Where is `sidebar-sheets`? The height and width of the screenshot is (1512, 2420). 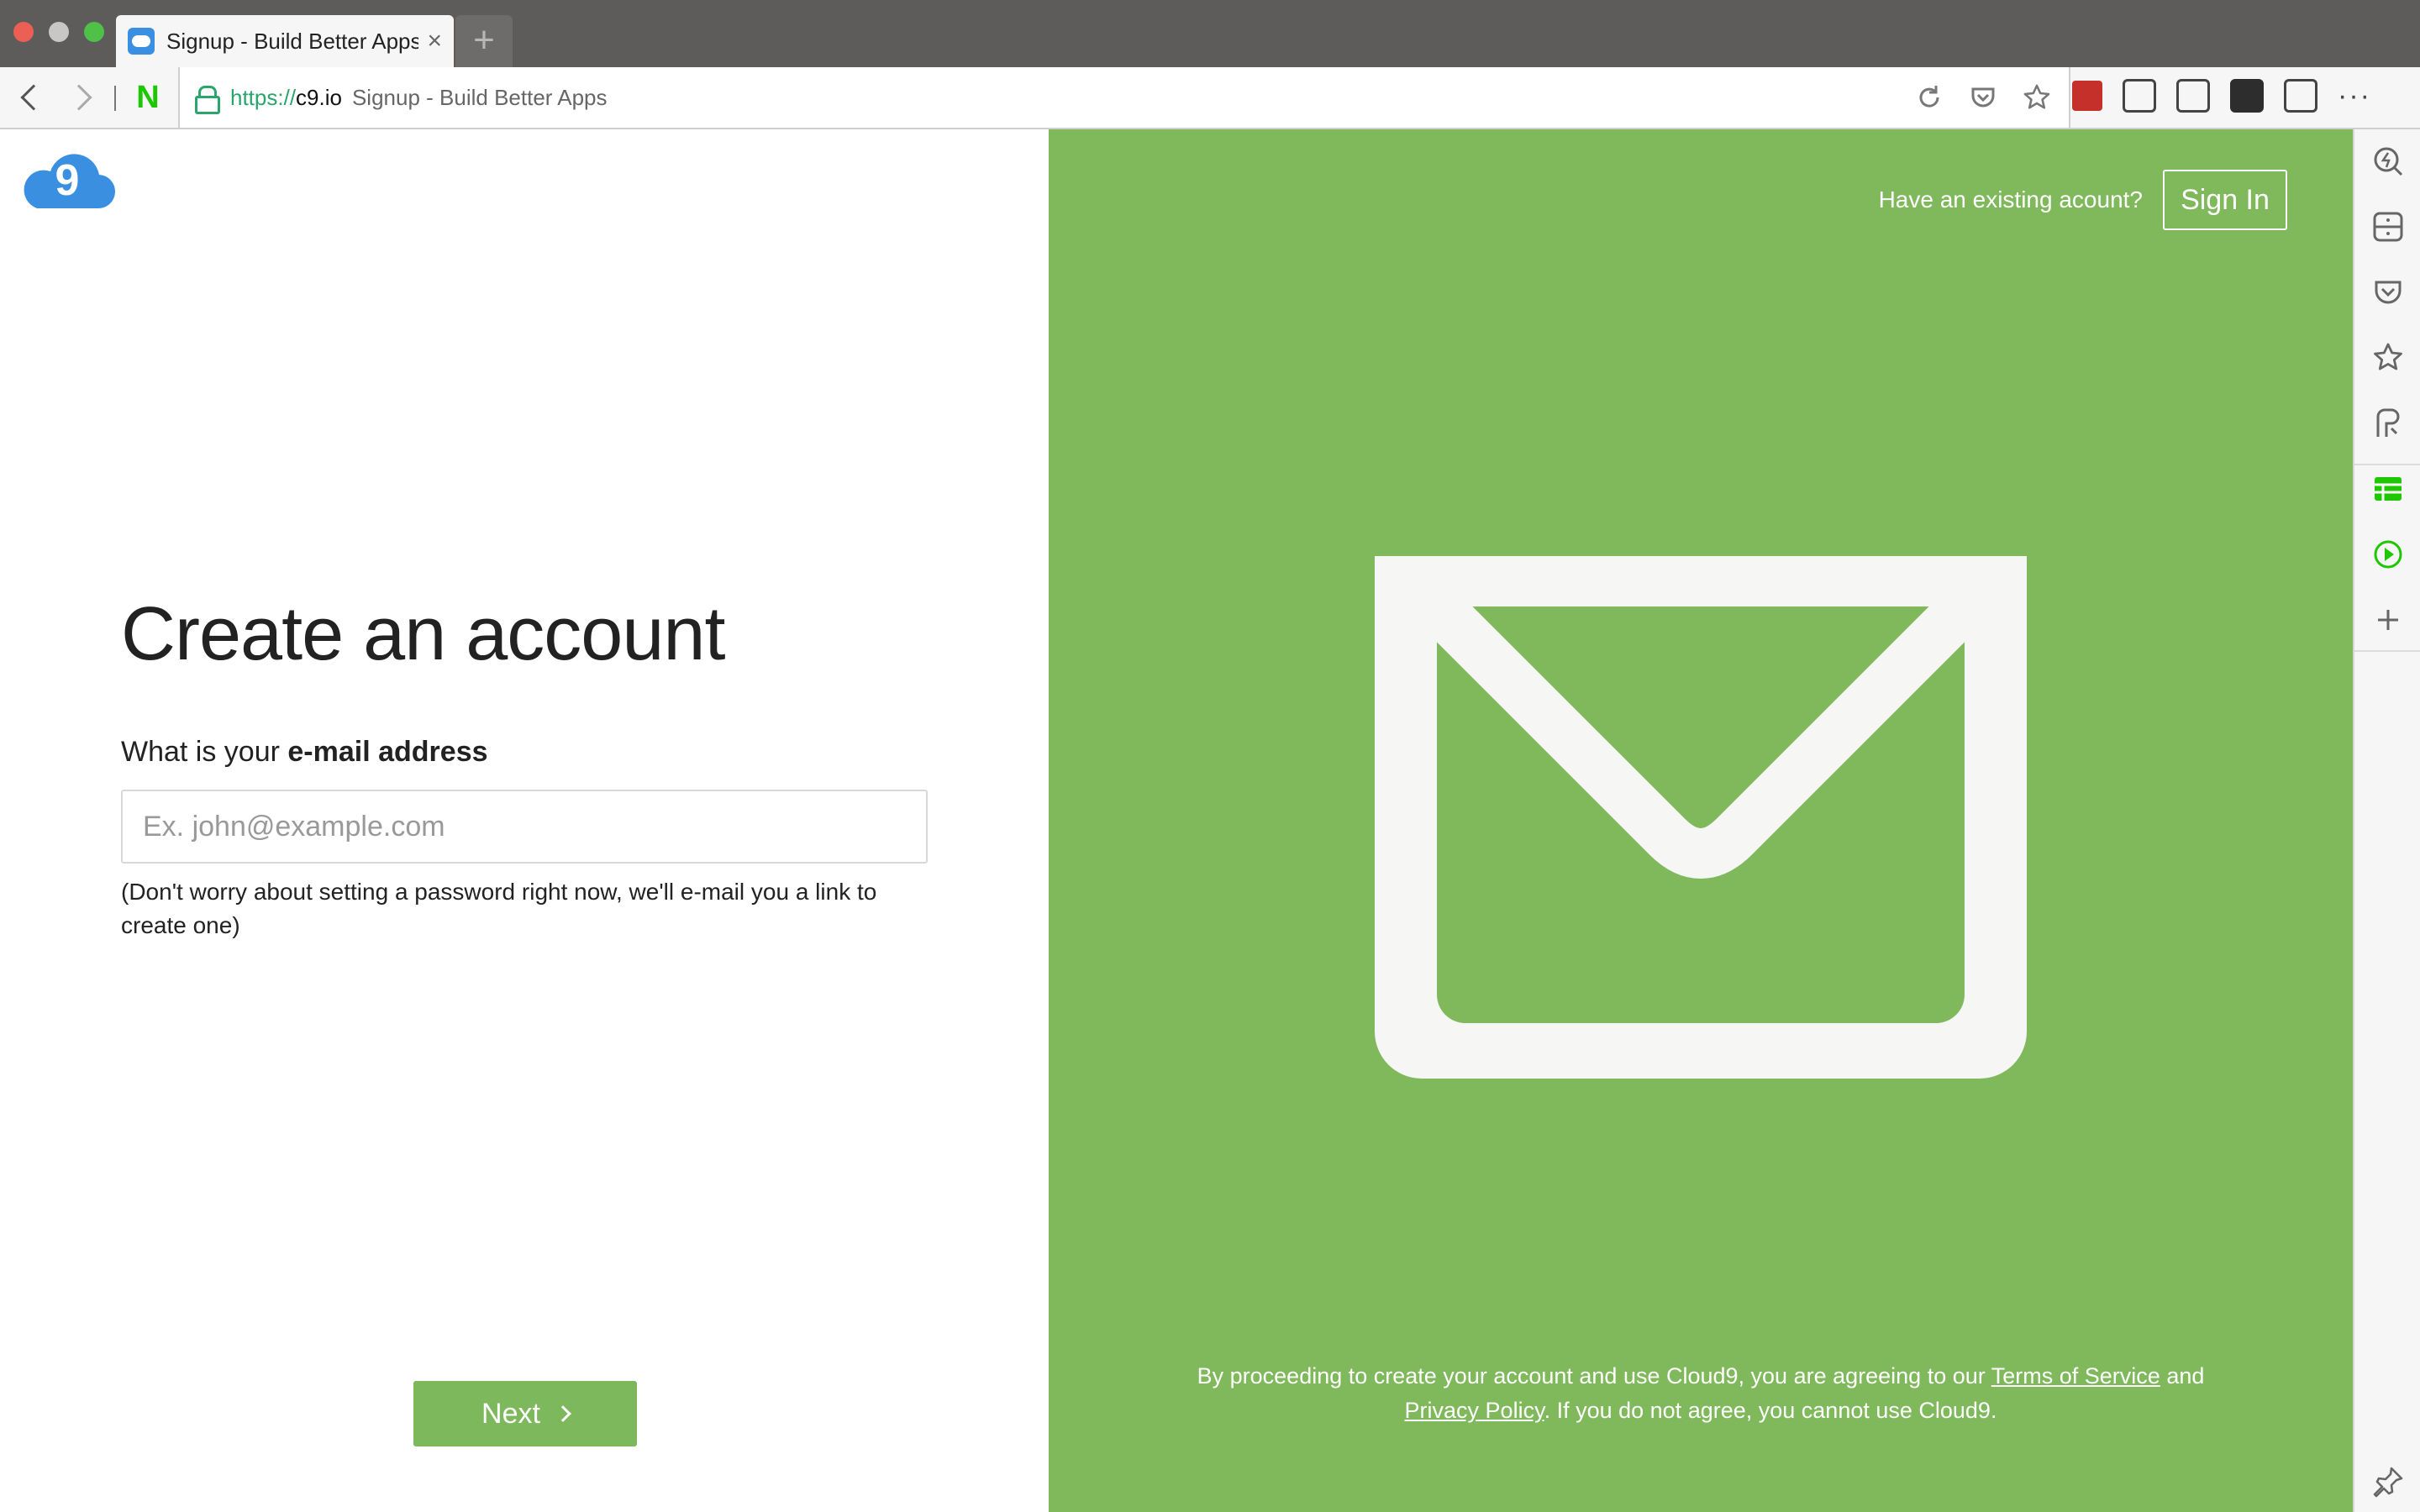 sidebar-sheets is located at coordinates (2388, 489).